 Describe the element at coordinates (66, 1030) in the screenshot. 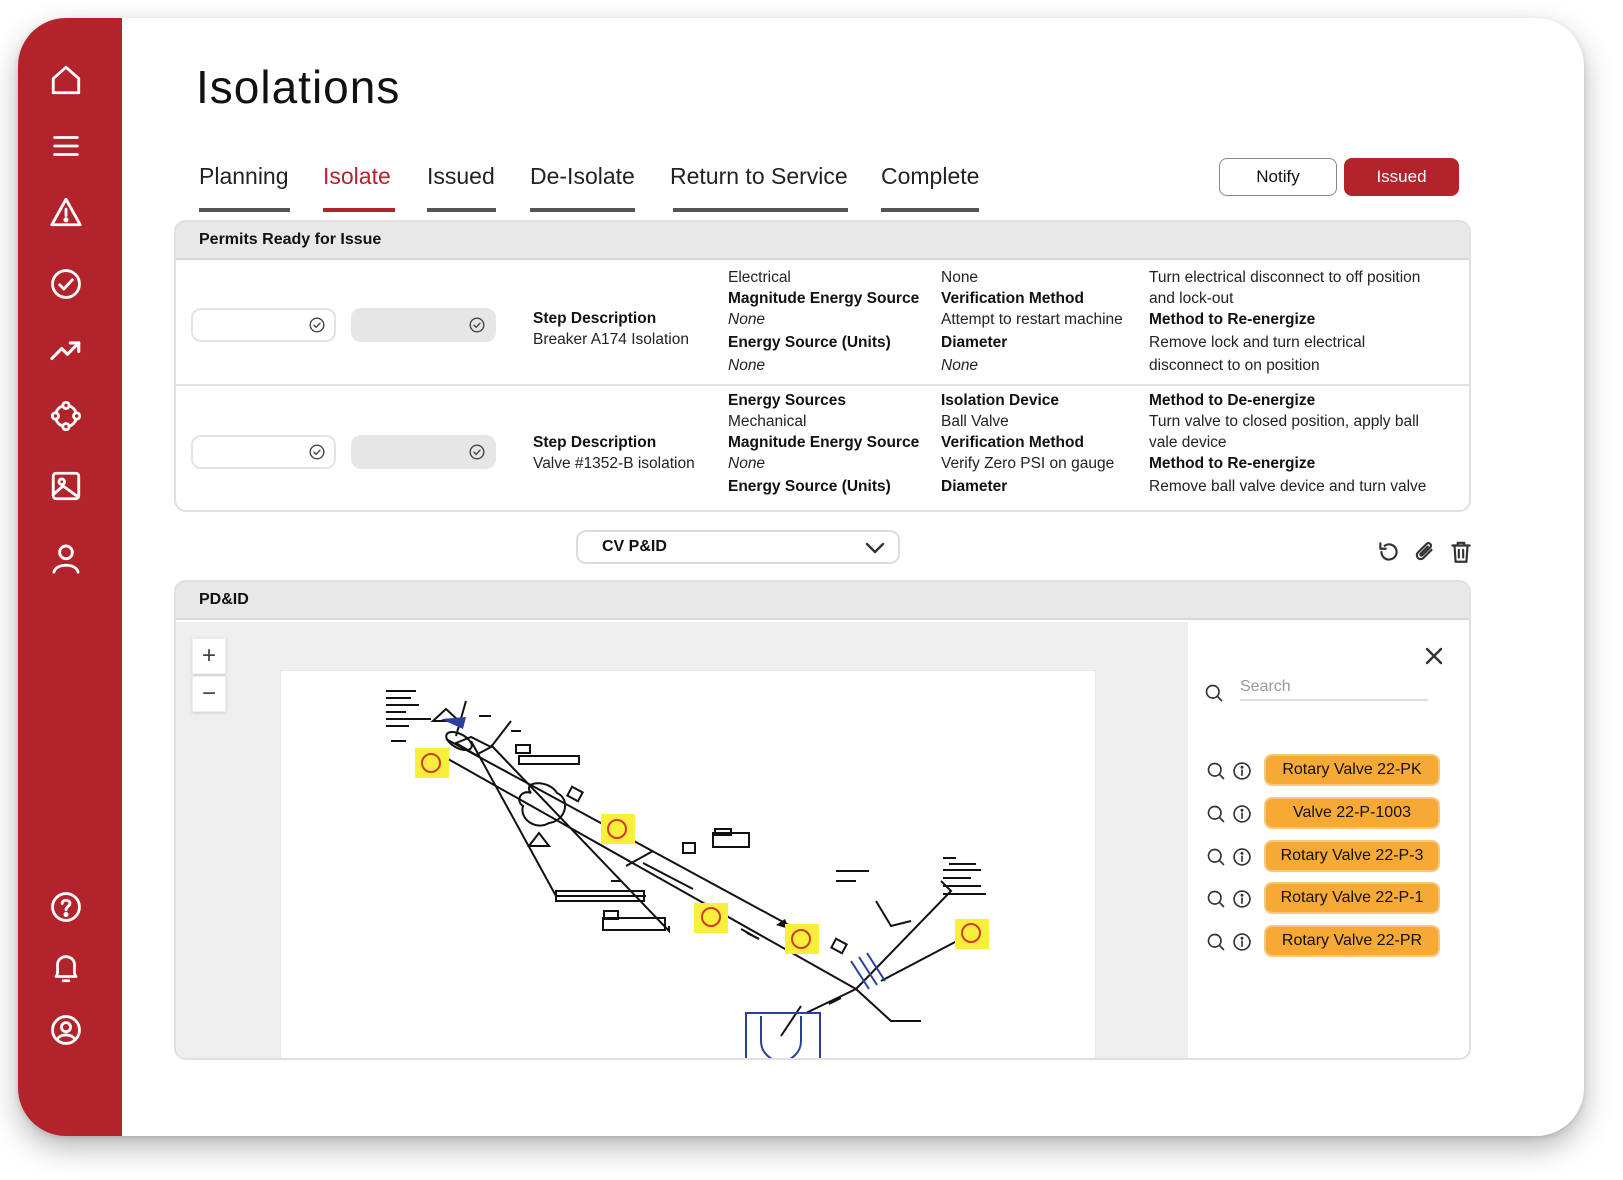

I see `account-icon` at that location.